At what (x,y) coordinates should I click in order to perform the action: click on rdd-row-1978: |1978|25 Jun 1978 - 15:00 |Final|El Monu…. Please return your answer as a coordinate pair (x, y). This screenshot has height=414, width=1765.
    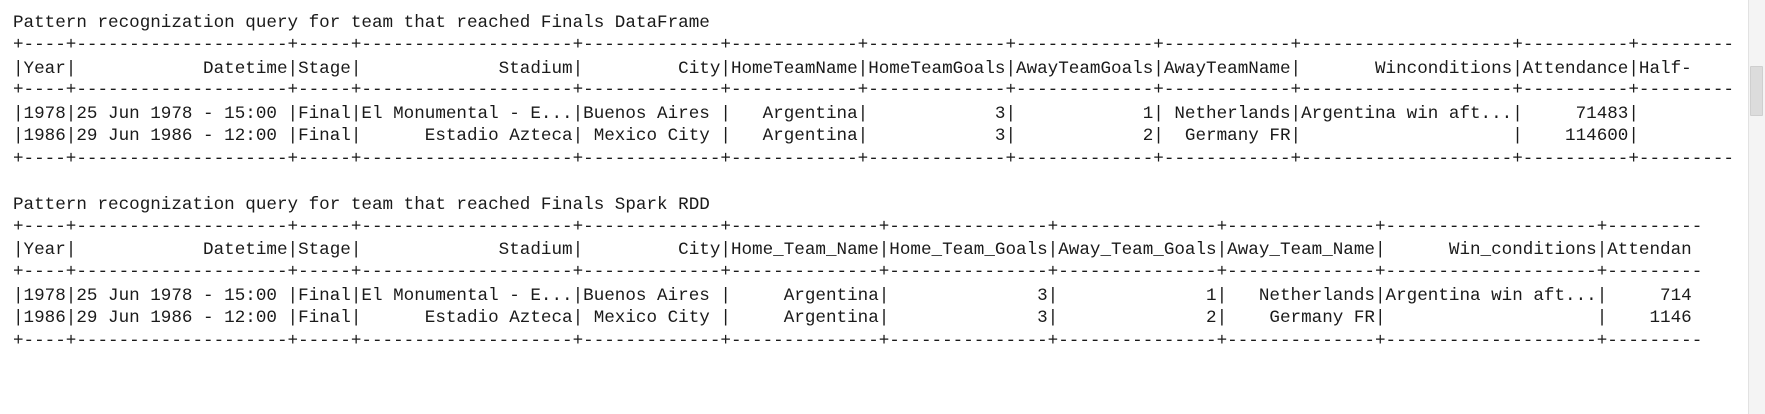
    Looking at the image, I should click on (852, 296).